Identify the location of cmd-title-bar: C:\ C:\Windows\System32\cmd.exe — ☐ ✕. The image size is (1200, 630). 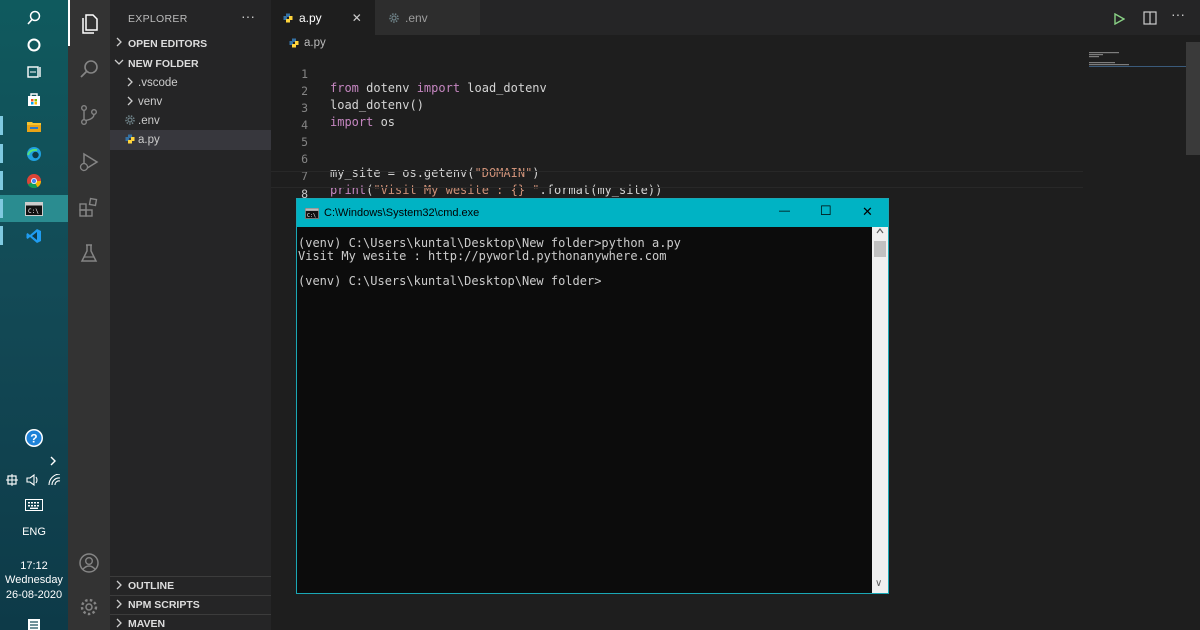
(592, 213).